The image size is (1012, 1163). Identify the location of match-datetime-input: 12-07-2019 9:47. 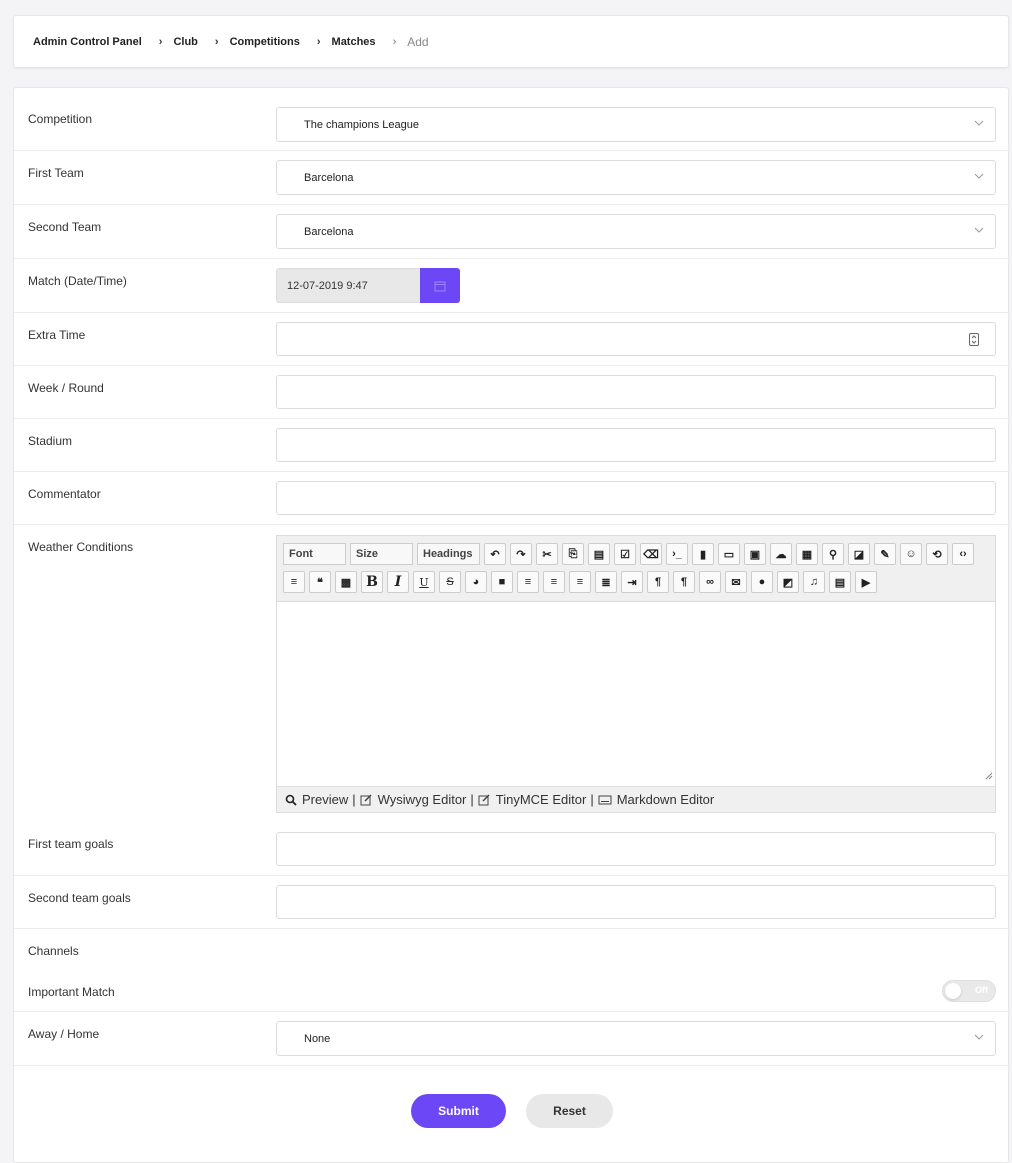
(348, 285).